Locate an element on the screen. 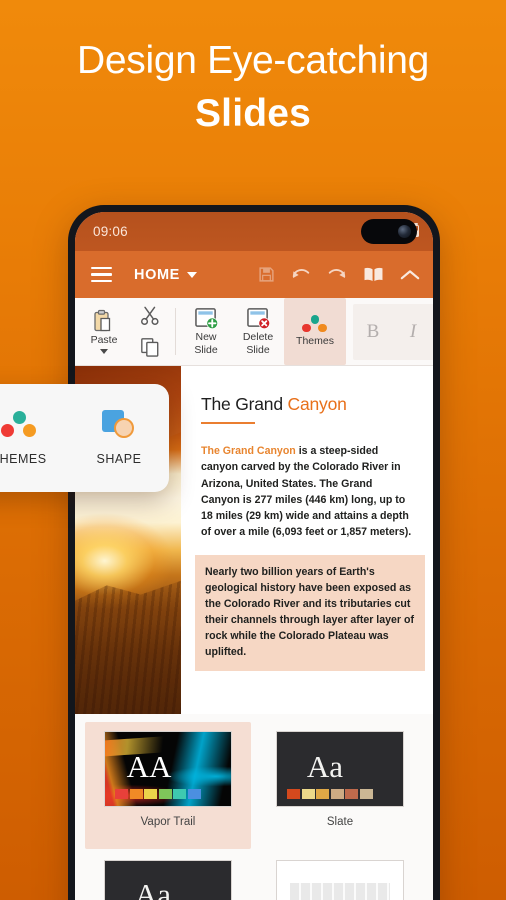  clipboard-group: Paste is located at coordinates (125, 331).